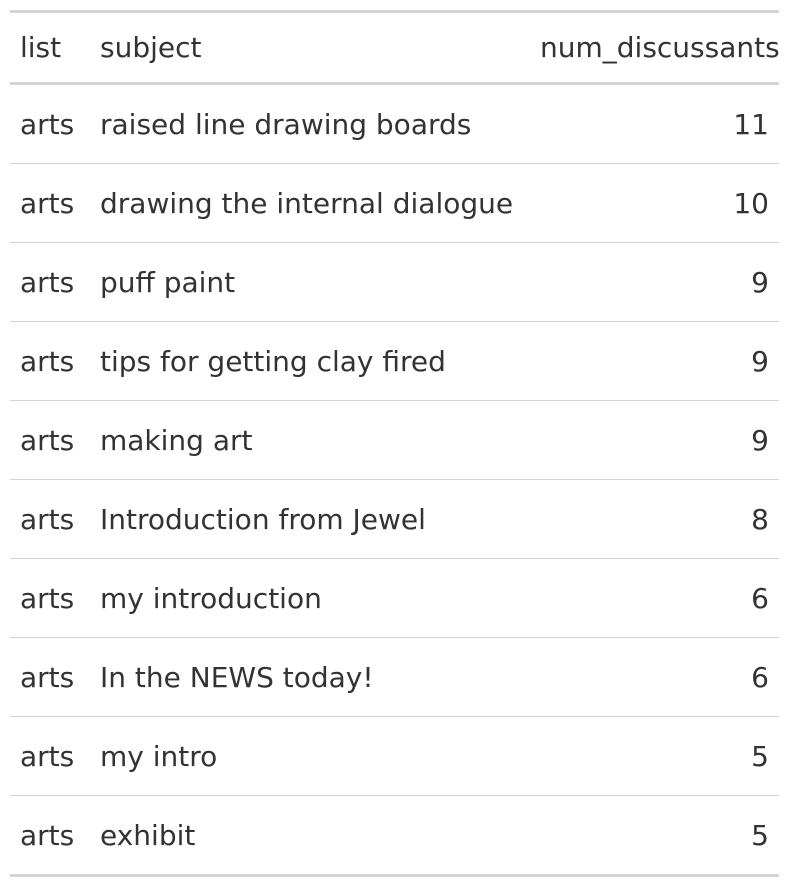 Image resolution: width=789 pixels, height=887 pixels. I want to click on cell-subject: making art, so click(310, 440).